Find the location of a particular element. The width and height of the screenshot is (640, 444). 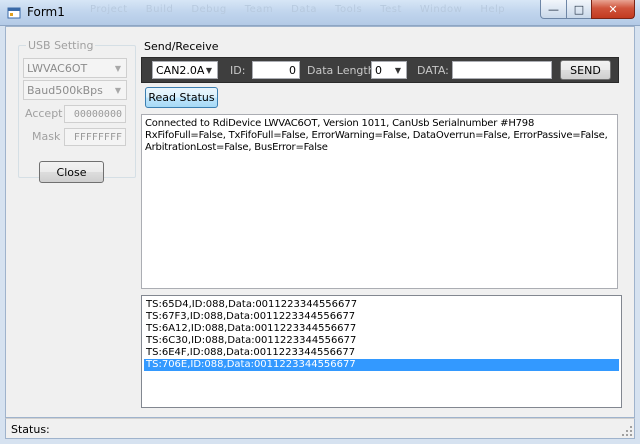

accept-field: 00000000 is located at coordinates (95, 114).